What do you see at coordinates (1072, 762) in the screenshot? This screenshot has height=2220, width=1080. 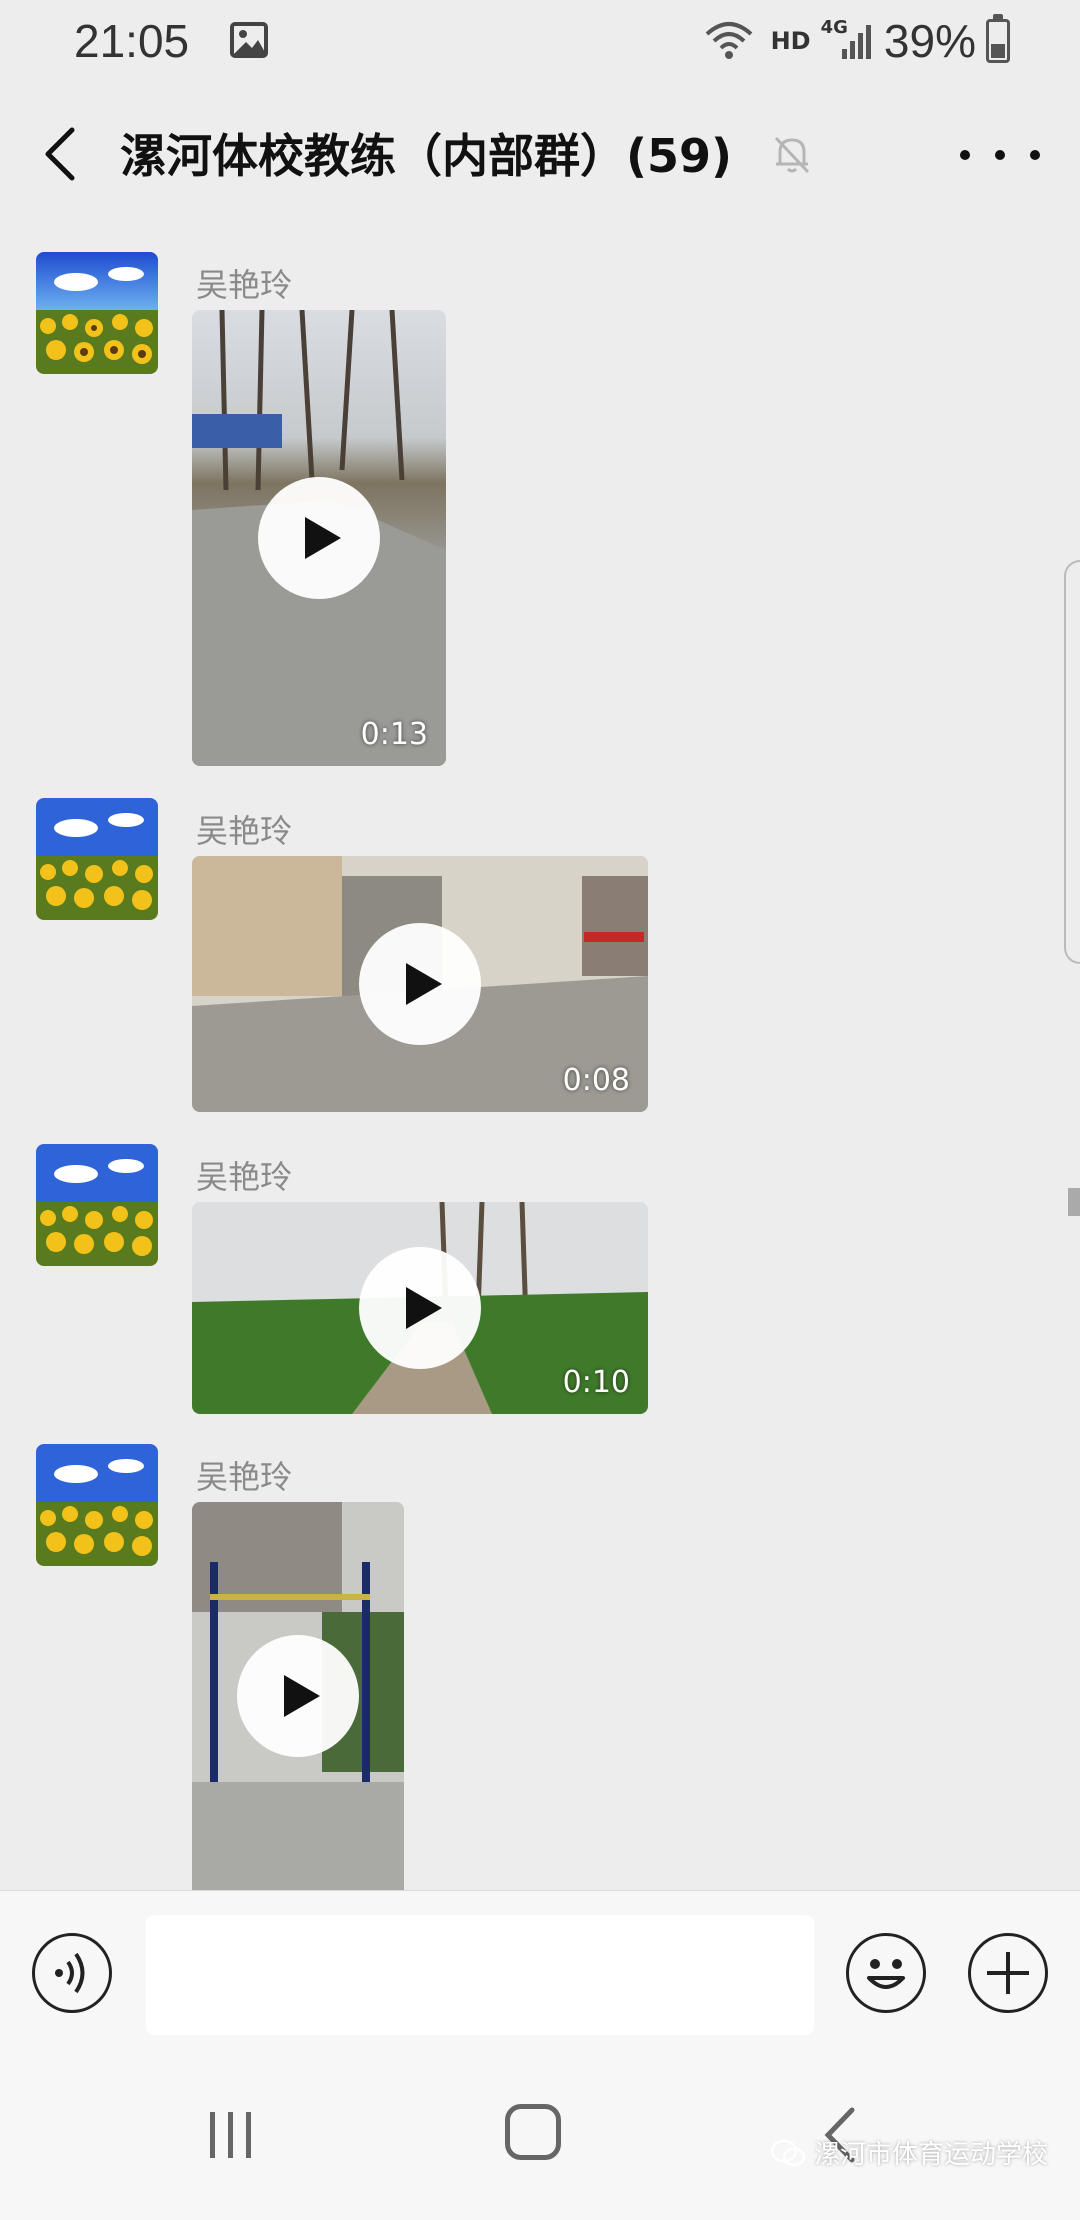 I see `edge-panel-handle` at bounding box center [1072, 762].